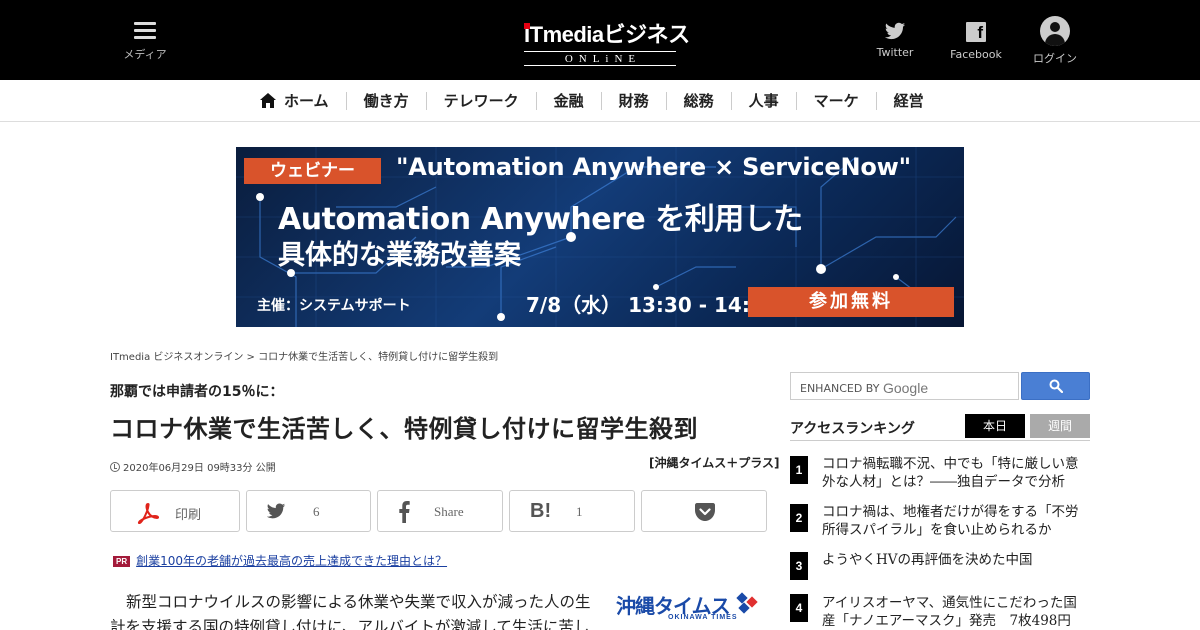 This screenshot has width=1200, height=630. I want to click on nav-item-telework: テレワーク, so click(480, 101).